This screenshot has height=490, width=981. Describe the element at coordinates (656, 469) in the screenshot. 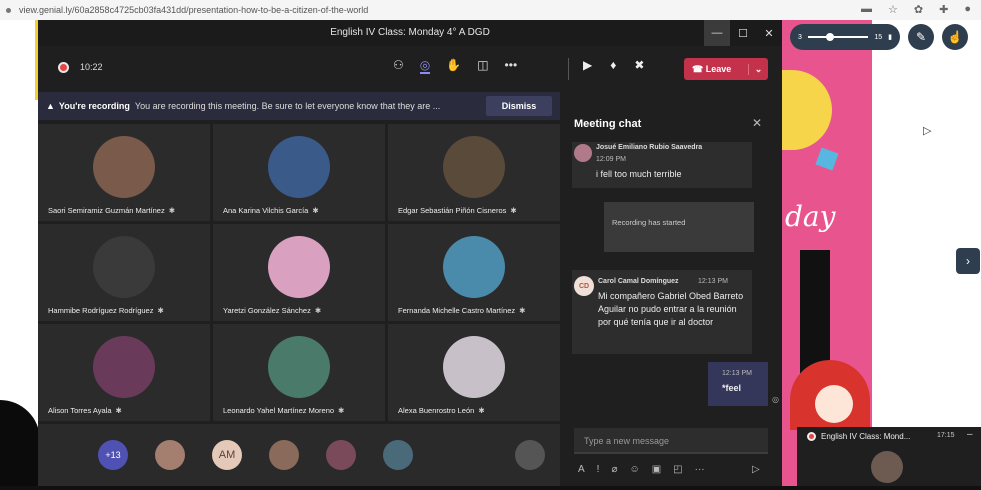

I see `gif-icon: ▣` at that location.